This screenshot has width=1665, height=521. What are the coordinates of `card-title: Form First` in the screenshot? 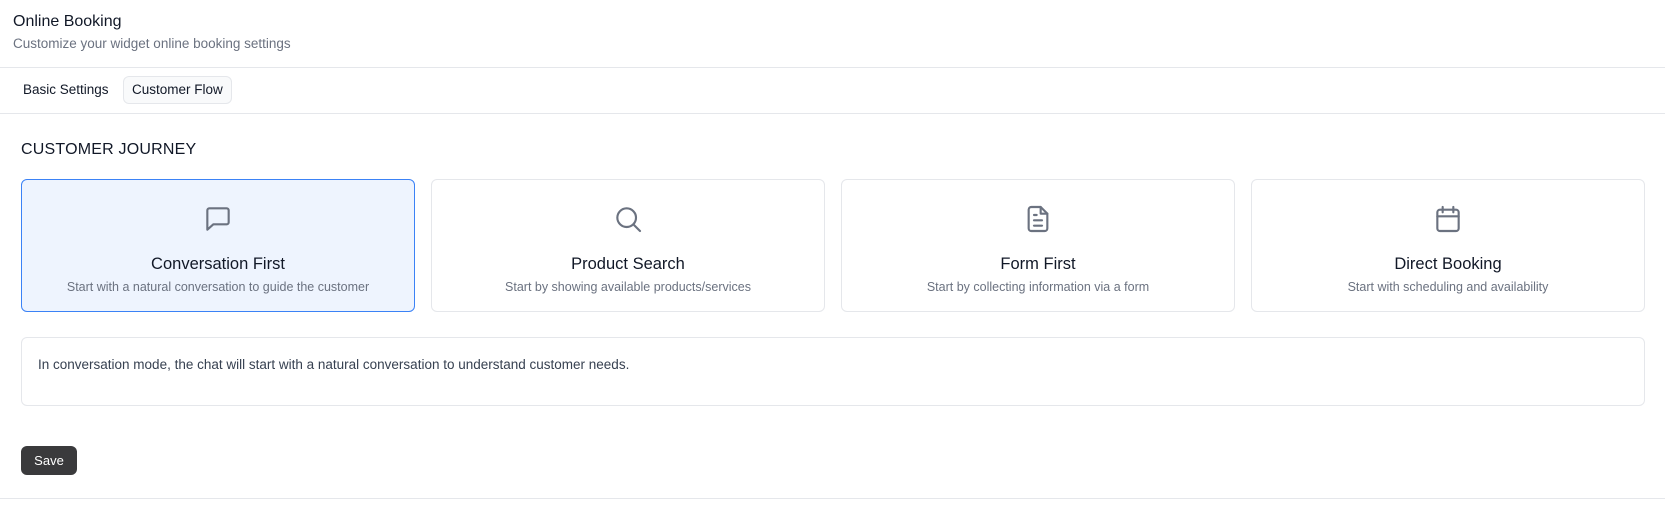 It's located at (1038, 264).